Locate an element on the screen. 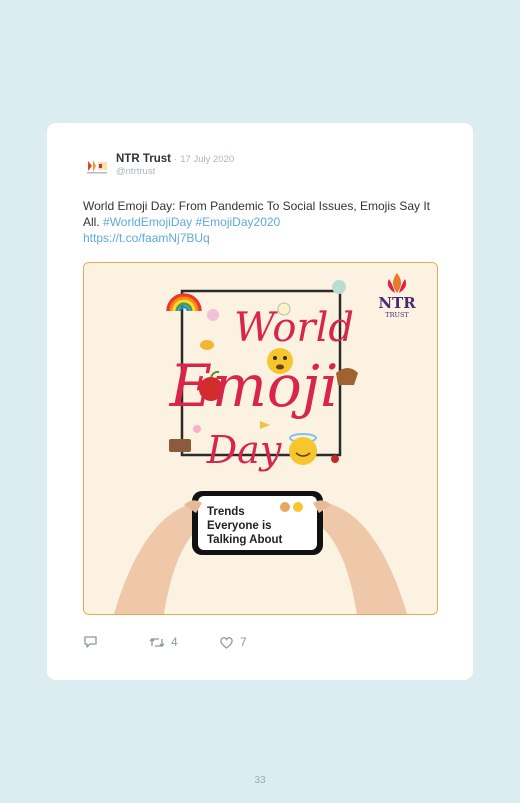  author-handle: @ntrtrust is located at coordinates (135, 171).